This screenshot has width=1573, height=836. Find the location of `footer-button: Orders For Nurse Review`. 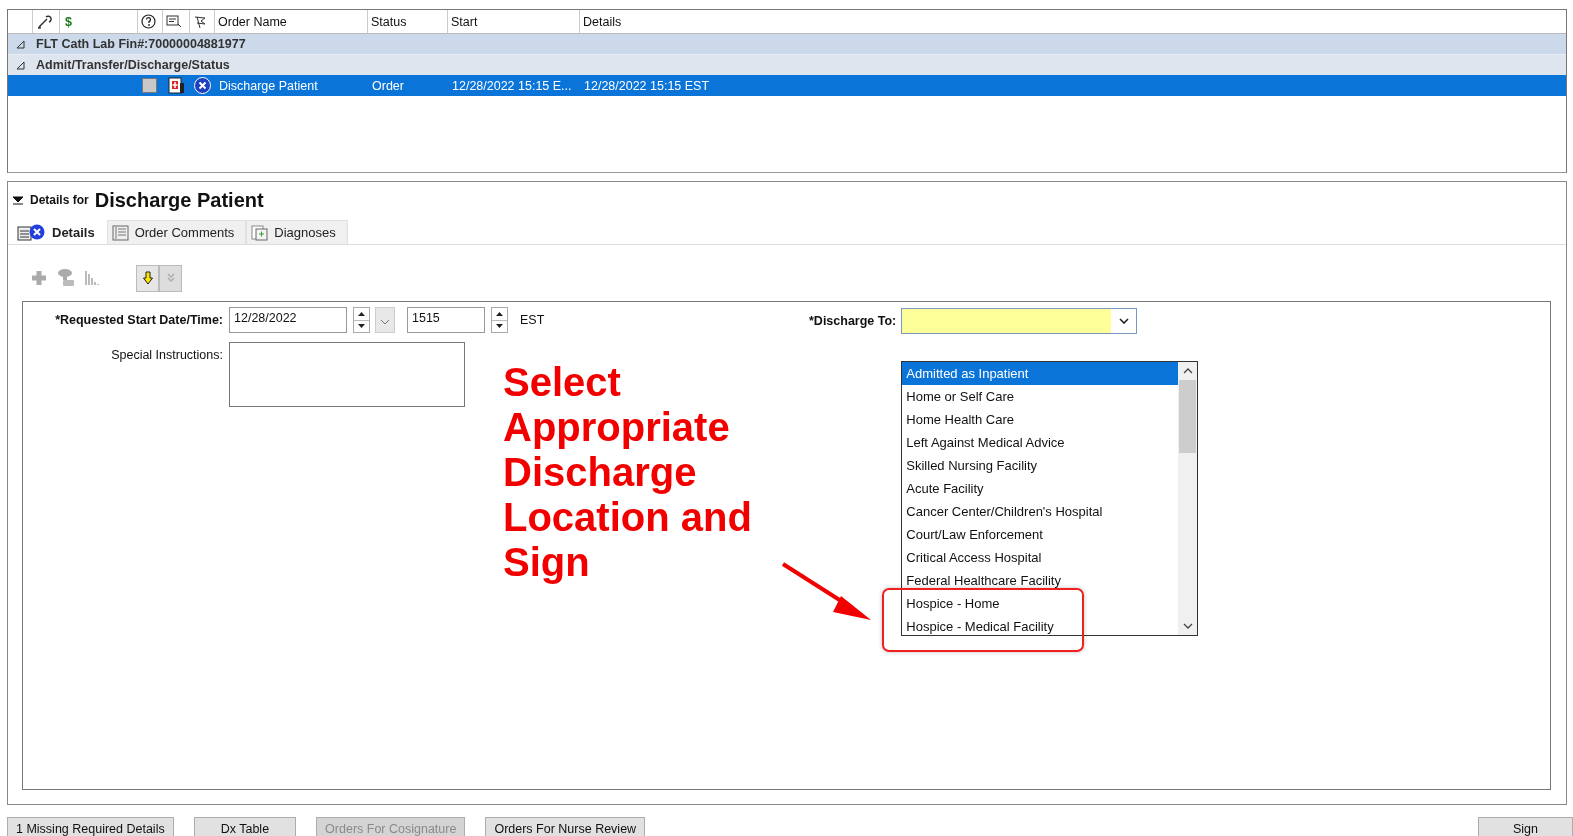

footer-button: Orders For Nurse Review is located at coordinates (565, 826).